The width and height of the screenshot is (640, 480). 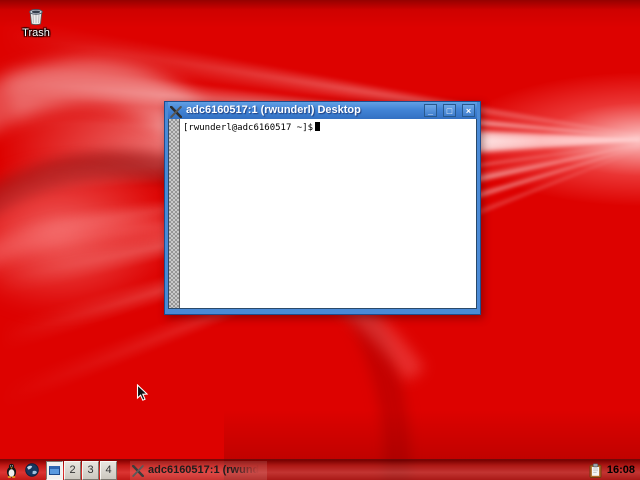 I want to click on wallpaper-curve, so click(x=90, y=240).